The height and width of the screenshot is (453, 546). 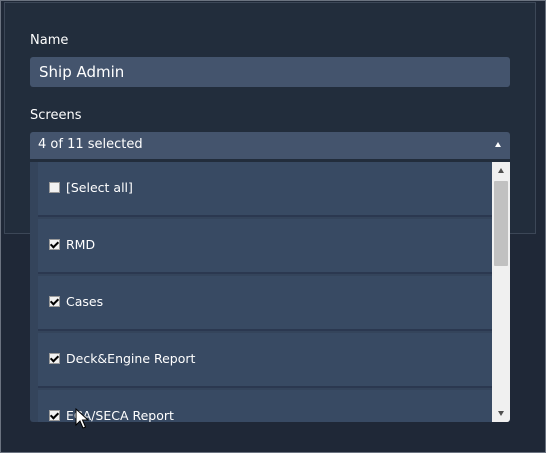 I want to click on dropdown-item-rmd: RMD, so click(x=274, y=246).